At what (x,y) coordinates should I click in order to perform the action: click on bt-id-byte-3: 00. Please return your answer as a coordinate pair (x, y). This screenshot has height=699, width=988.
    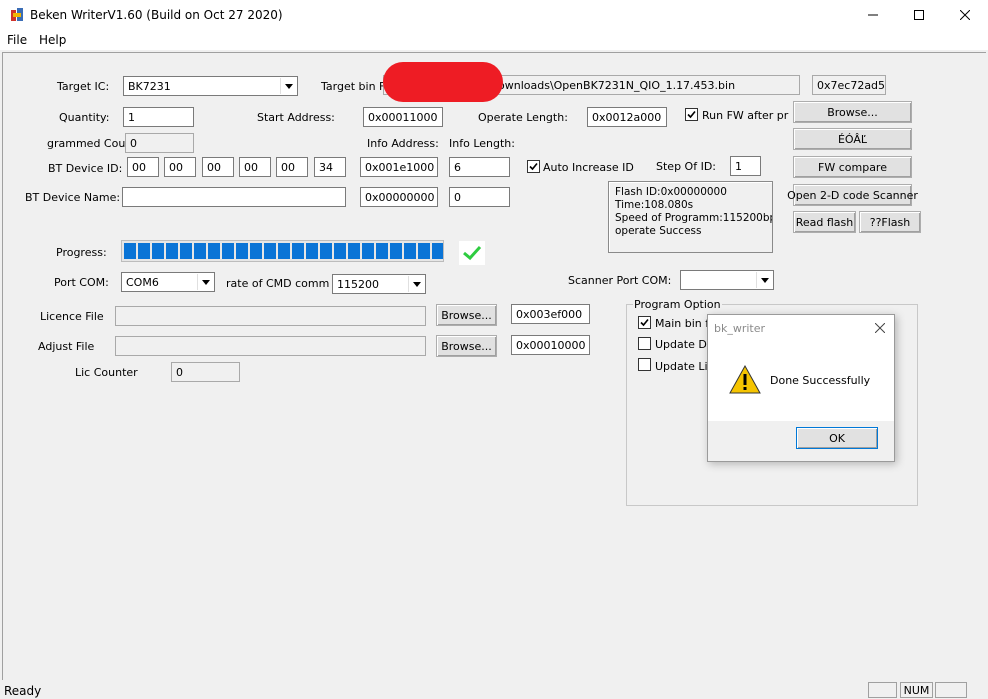
    Looking at the image, I should click on (218, 167).